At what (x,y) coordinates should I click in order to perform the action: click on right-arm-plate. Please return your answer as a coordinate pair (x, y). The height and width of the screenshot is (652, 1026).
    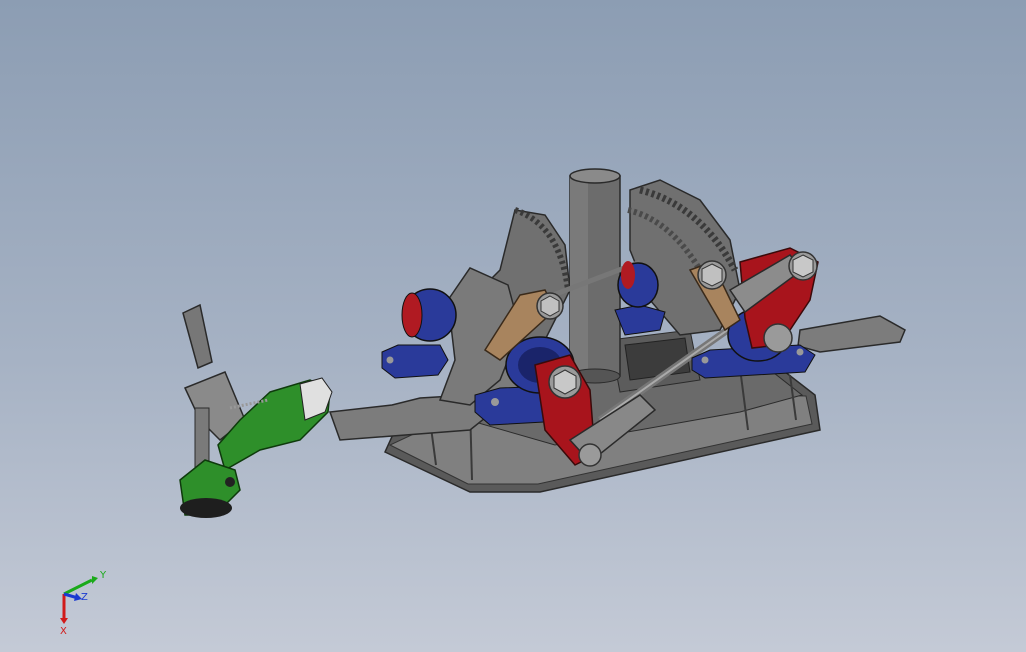
    Looking at the image, I should click on (851, 334).